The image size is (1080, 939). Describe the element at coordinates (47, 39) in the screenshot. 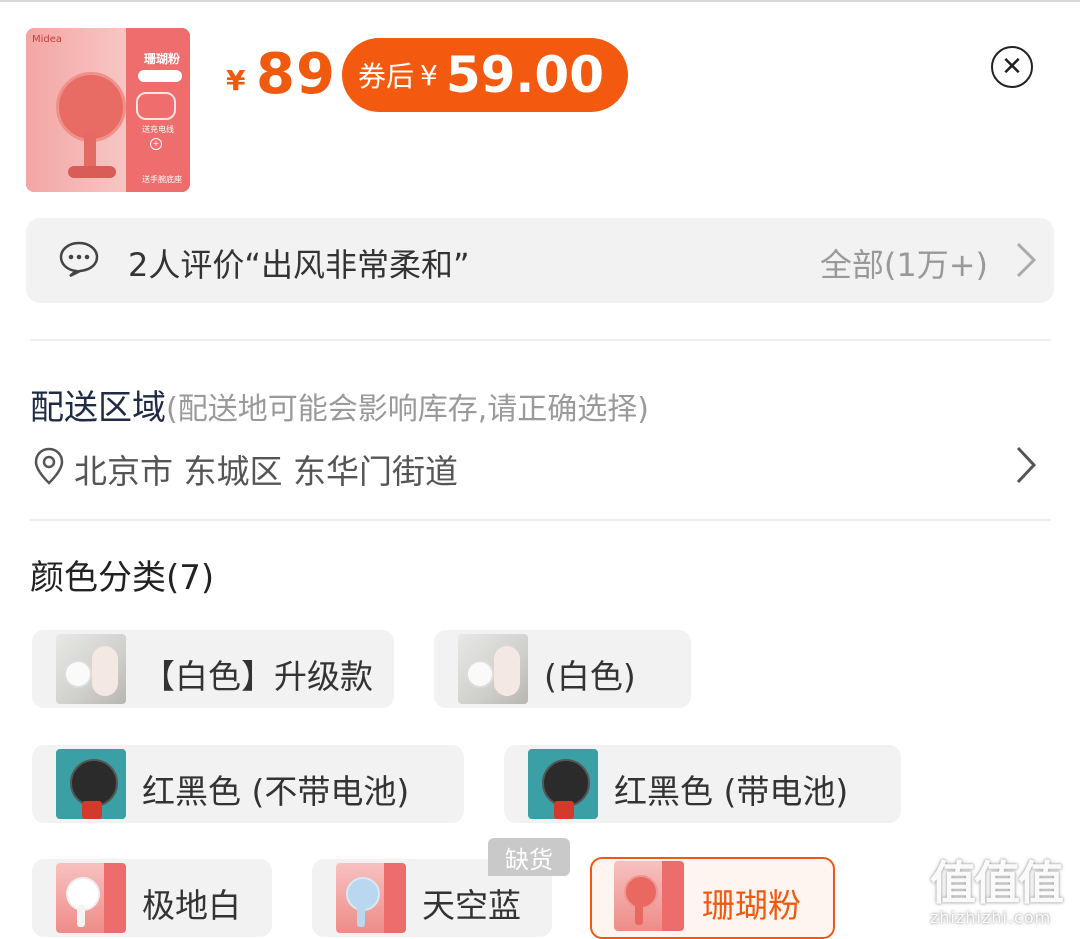

I see `thumb-brand-logo: Midea` at that location.